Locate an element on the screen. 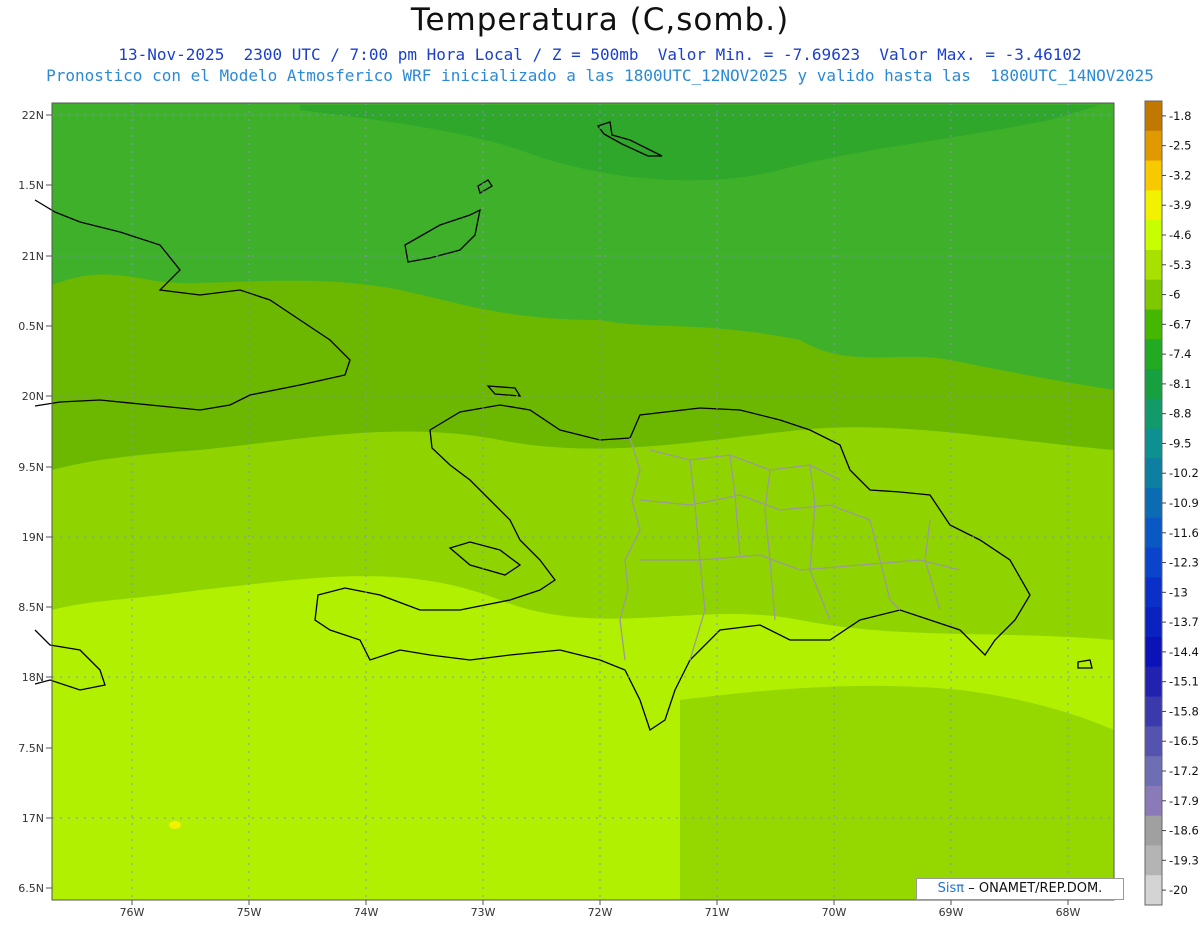  colorbar-label: -13 is located at coordinates (1178, 592).